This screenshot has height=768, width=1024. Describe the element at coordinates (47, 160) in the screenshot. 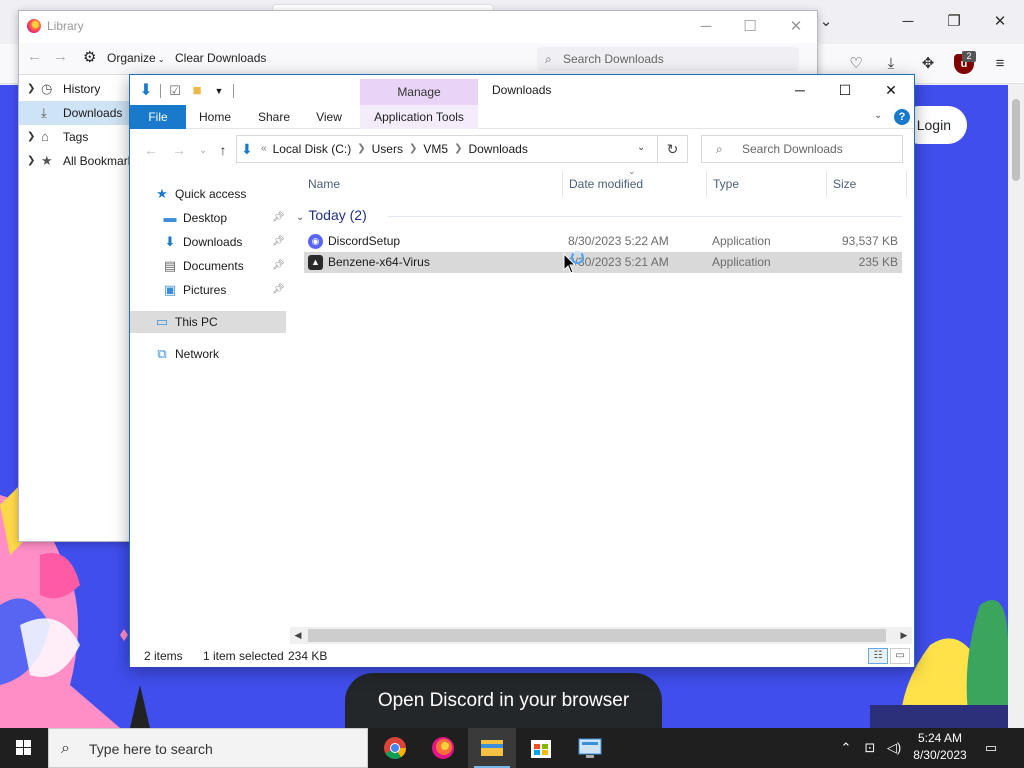

I see `star-icon: ★` at that location.